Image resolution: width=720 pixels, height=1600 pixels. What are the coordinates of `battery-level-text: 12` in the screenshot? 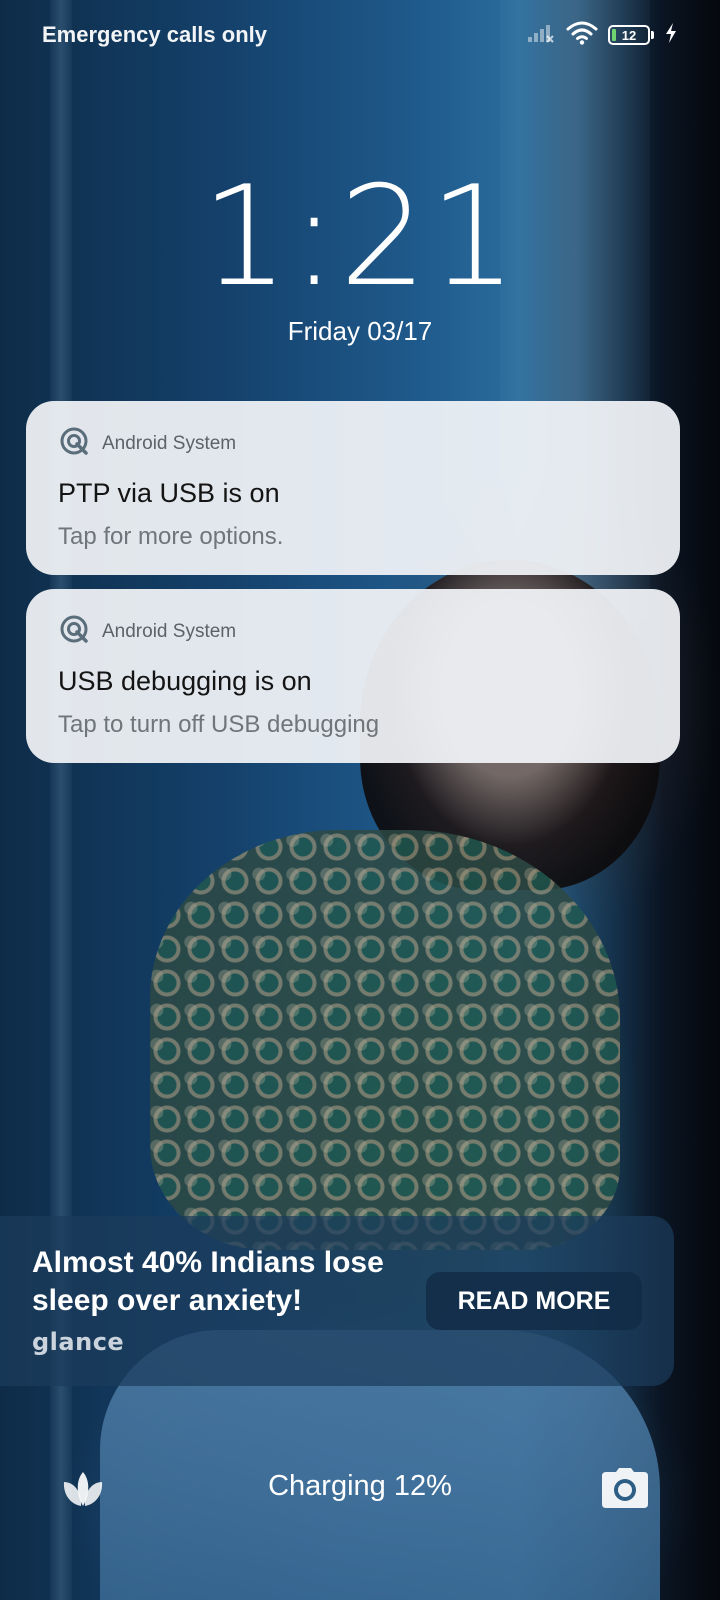 It's located at (629, 35).